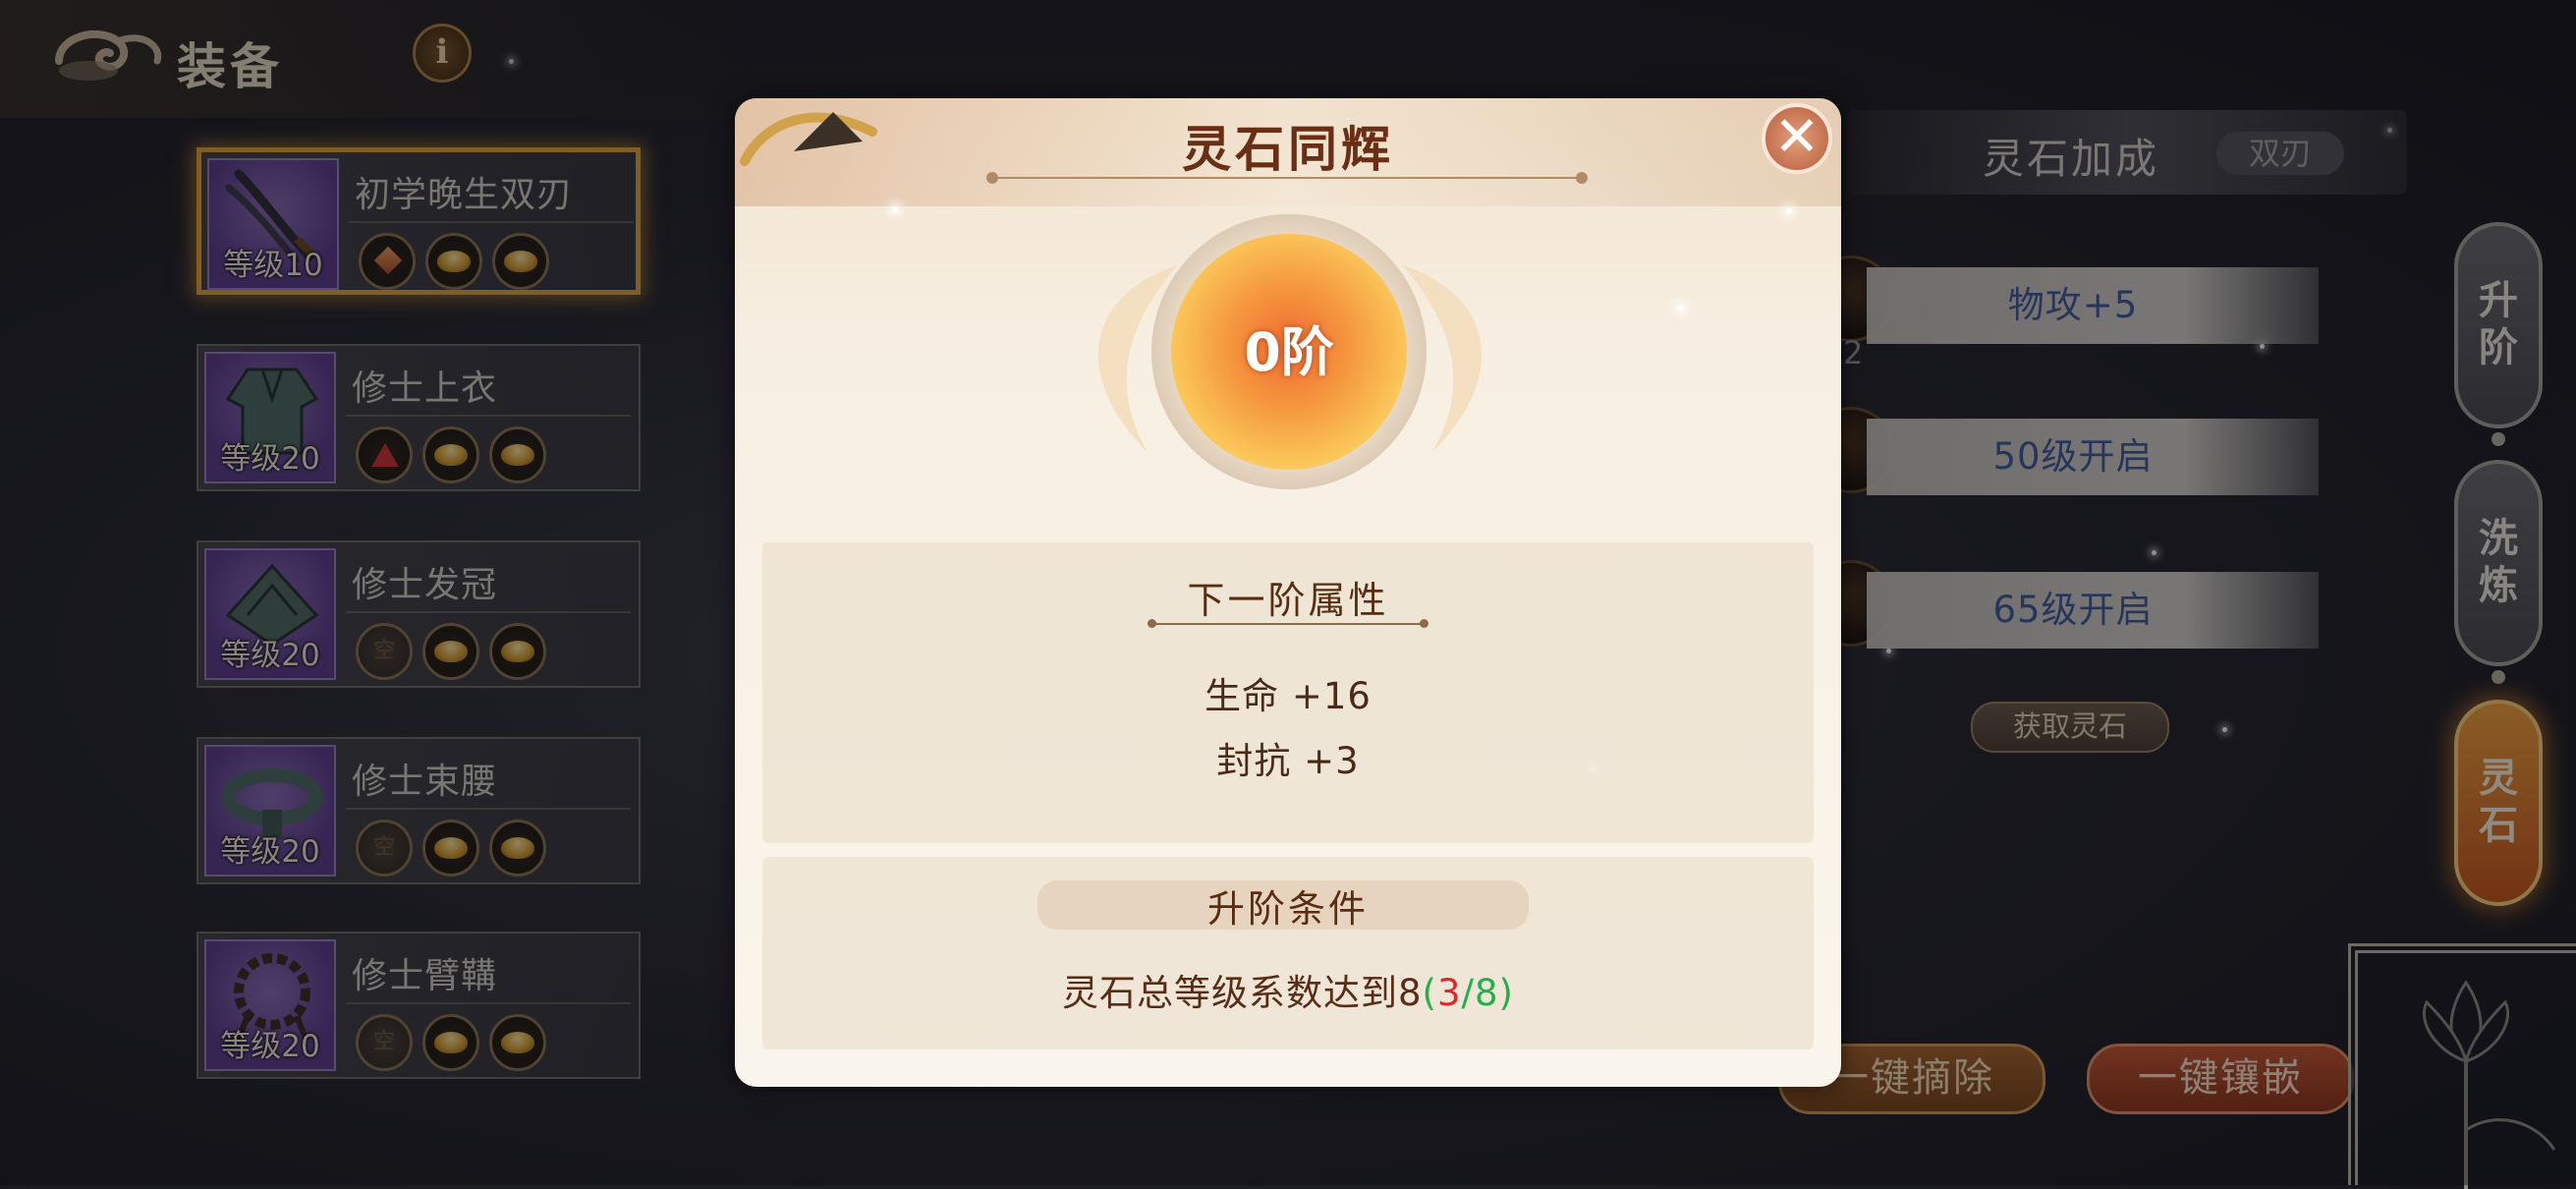  What do you see at coordinates (1797, 138) in the screenshot?
I see `close-icon: ✕` at bounding box center [1797, 138].